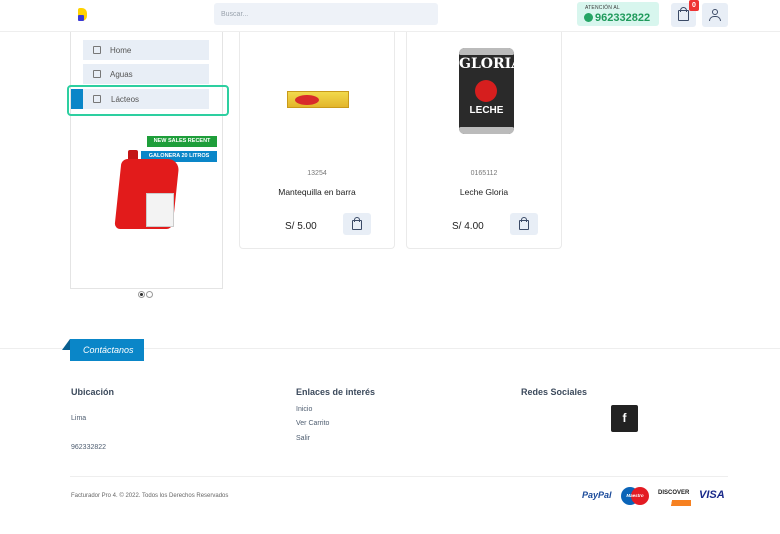 The height and width of the screenshot is (534, 780). What do you see at coordinates (317, 140) in the screenshot?
I see `product-card: 13254 Mantequilla en barra S/ 5.00` at bounding box center [317, 140].